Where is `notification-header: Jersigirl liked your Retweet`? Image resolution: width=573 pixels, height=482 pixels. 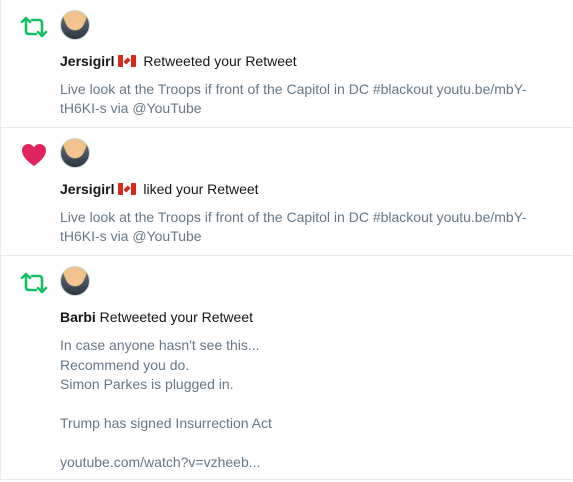
notification-header: Jersigirl liked your Retweet is located at coordinates (159, 189).